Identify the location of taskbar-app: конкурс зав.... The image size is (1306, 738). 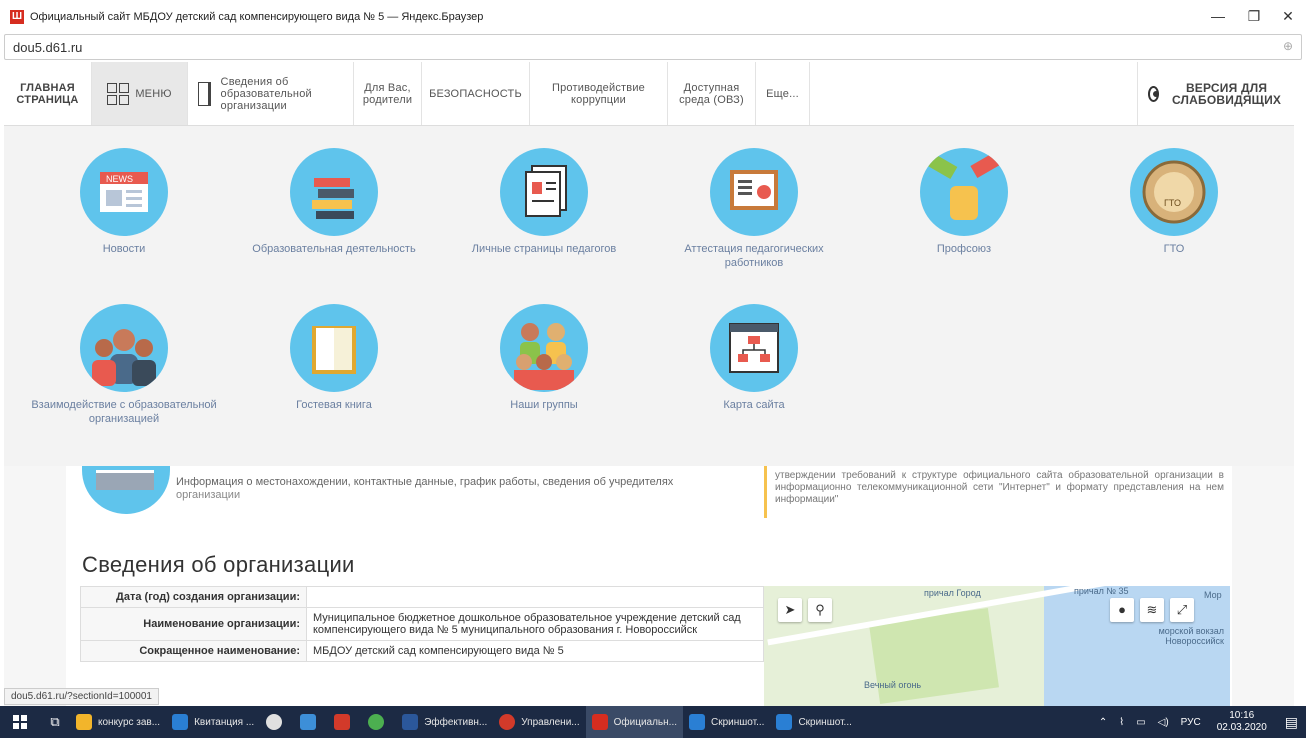
(118, 722).